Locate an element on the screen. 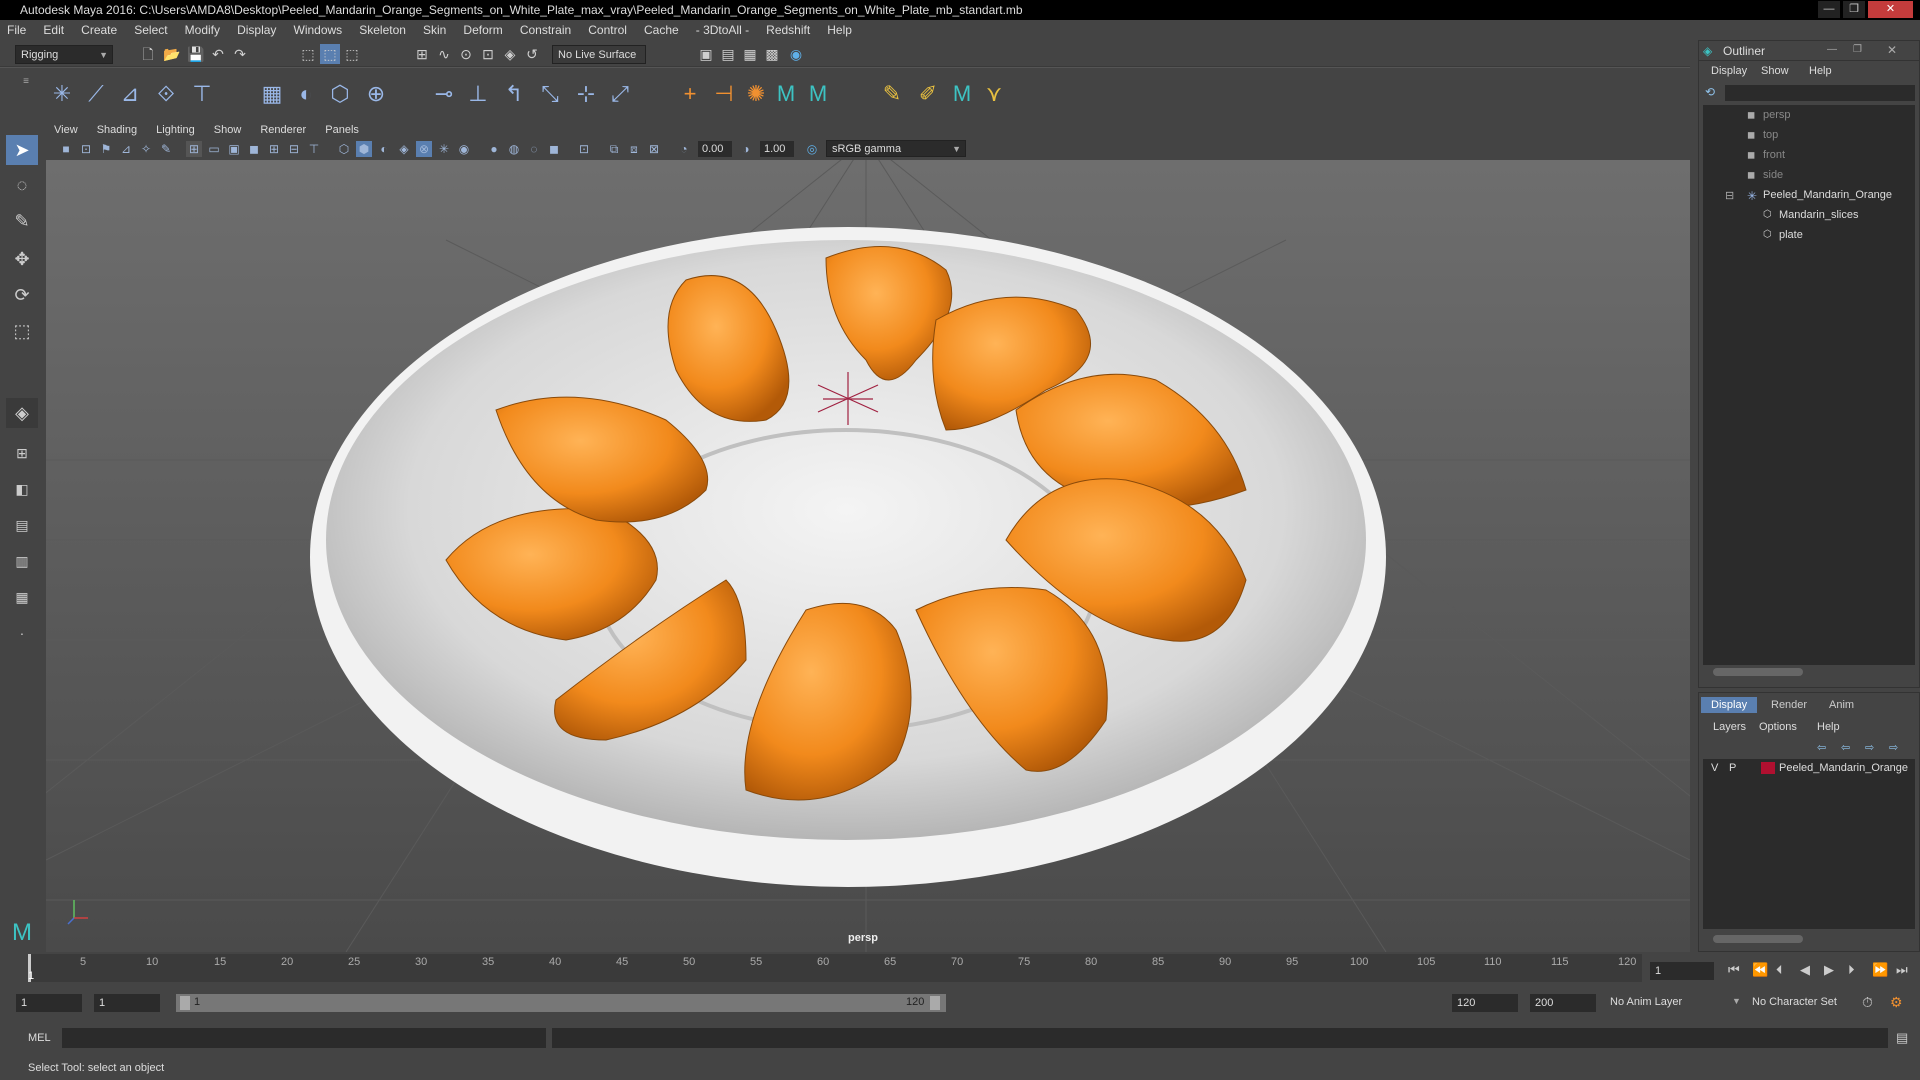 Image resolution: width=1920 pixels, height=1080 pixels. wrap-icon: M is located at coordinates (818, 94).